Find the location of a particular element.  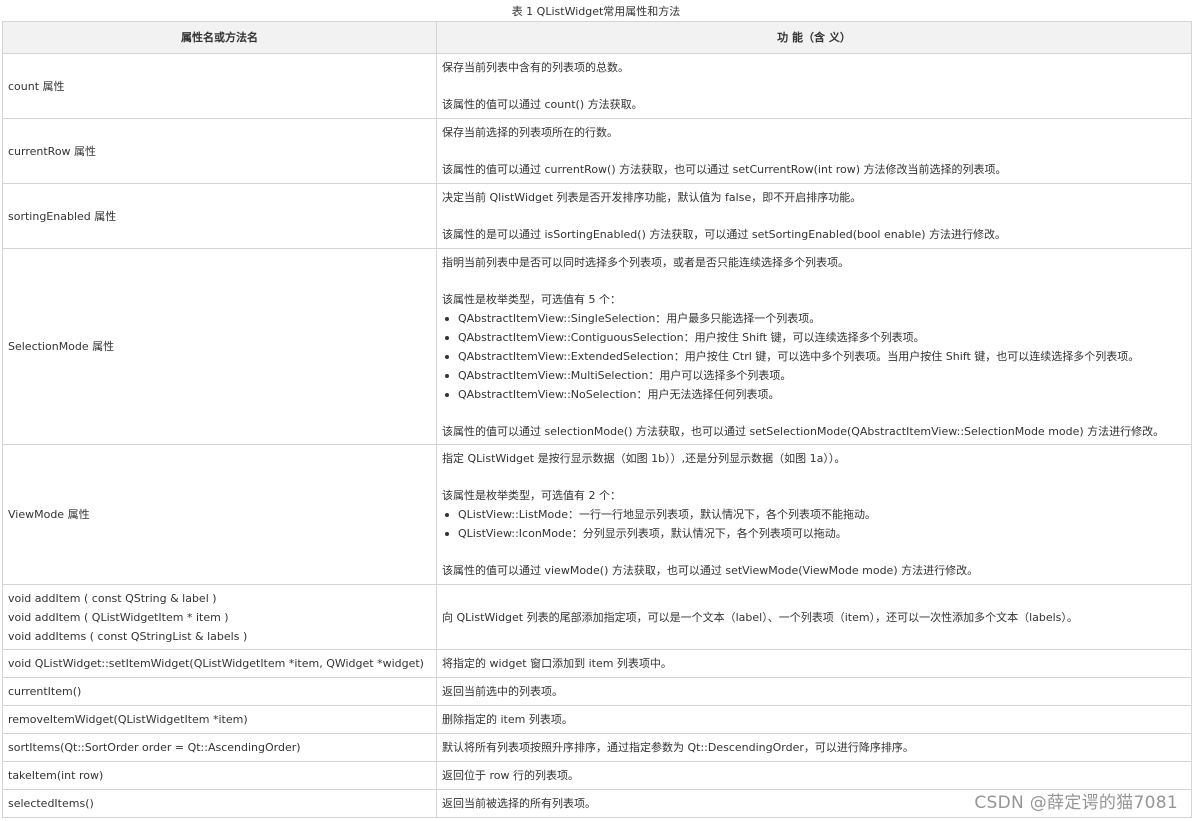

row-name: sortingEnabled 属性 is located at coordinates (62, 216).